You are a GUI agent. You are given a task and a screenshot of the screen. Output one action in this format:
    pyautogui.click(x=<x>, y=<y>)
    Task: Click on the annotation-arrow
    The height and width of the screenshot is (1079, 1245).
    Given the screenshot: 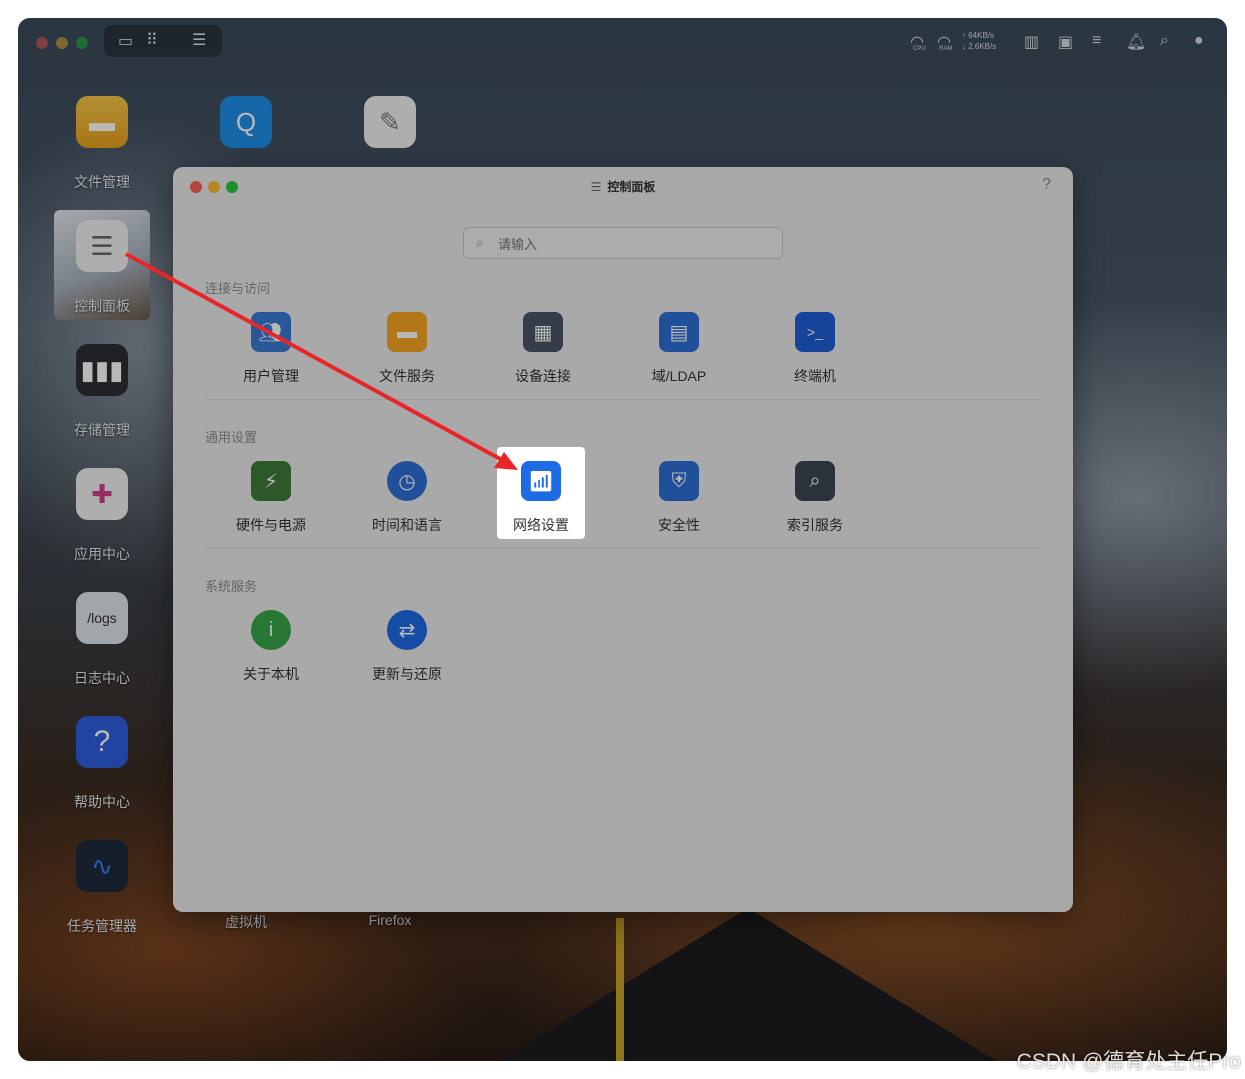 What is the action you would take?
    pyautogui.click(x=321, y=361)
    